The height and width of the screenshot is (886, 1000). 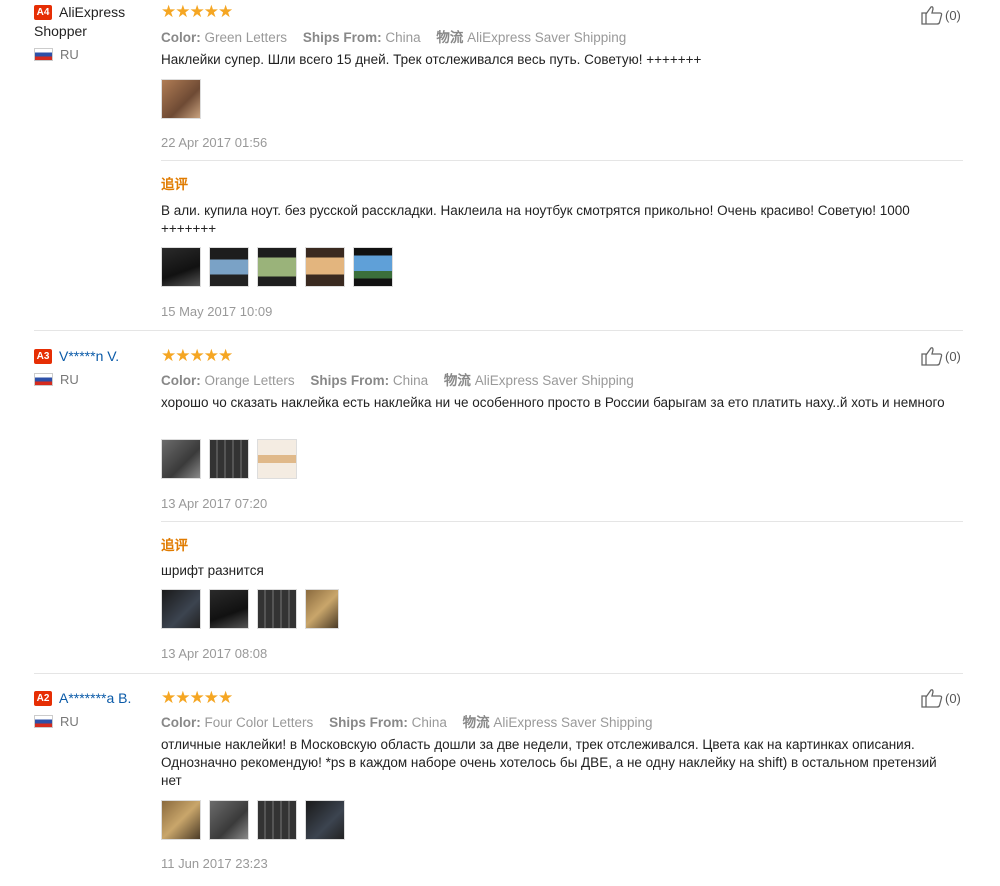 What do you see at coordinates (94, 709) in the screenshot?
I see `reviewer-info: A2 A*******a B. RU` at bounding box center [94, 709].